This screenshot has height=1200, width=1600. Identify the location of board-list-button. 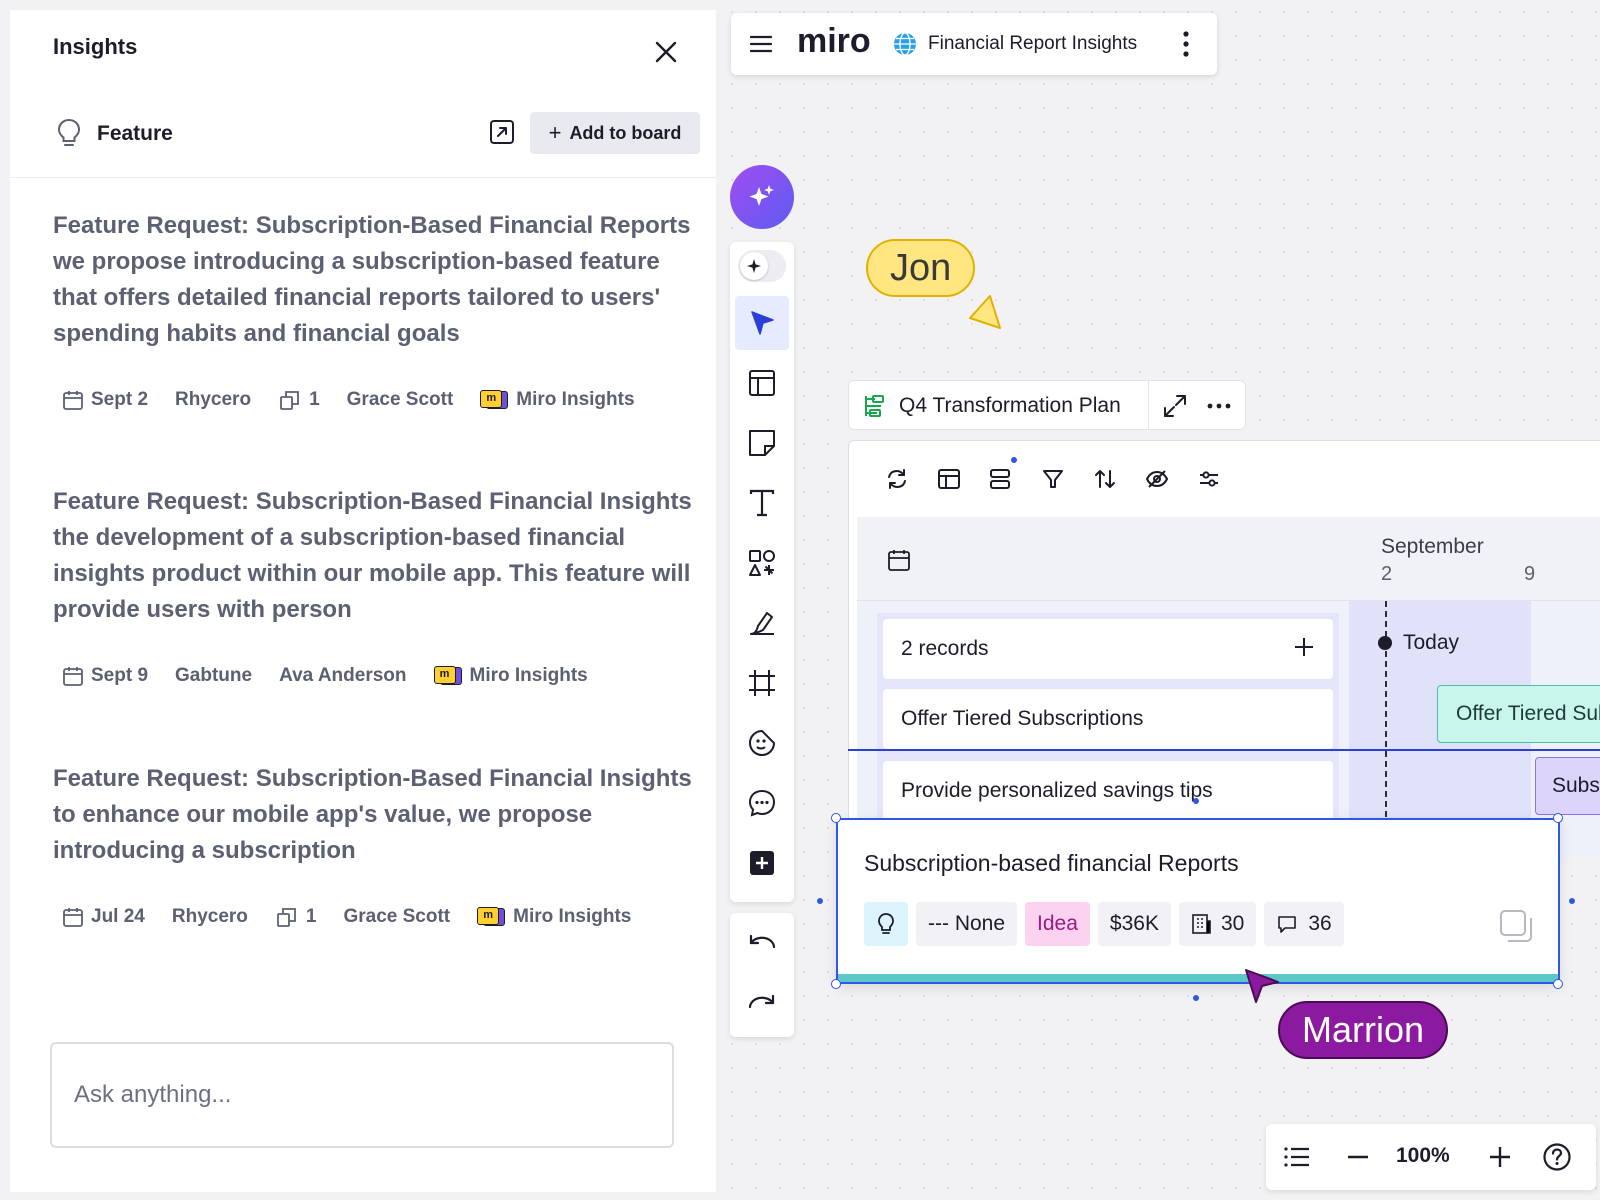
(1297, 1157).